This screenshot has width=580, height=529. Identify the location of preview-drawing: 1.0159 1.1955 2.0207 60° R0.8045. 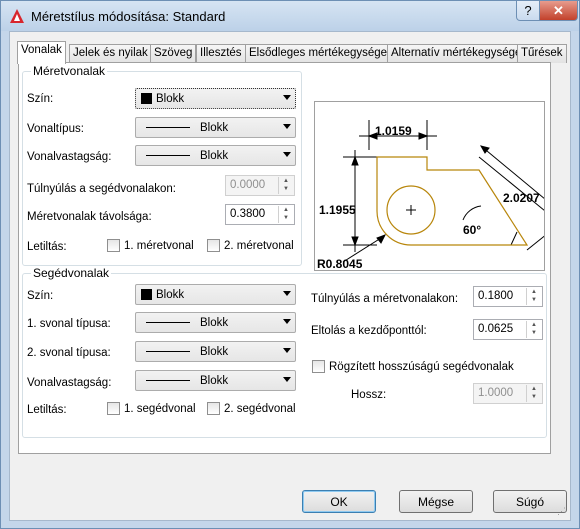
(442, 195).